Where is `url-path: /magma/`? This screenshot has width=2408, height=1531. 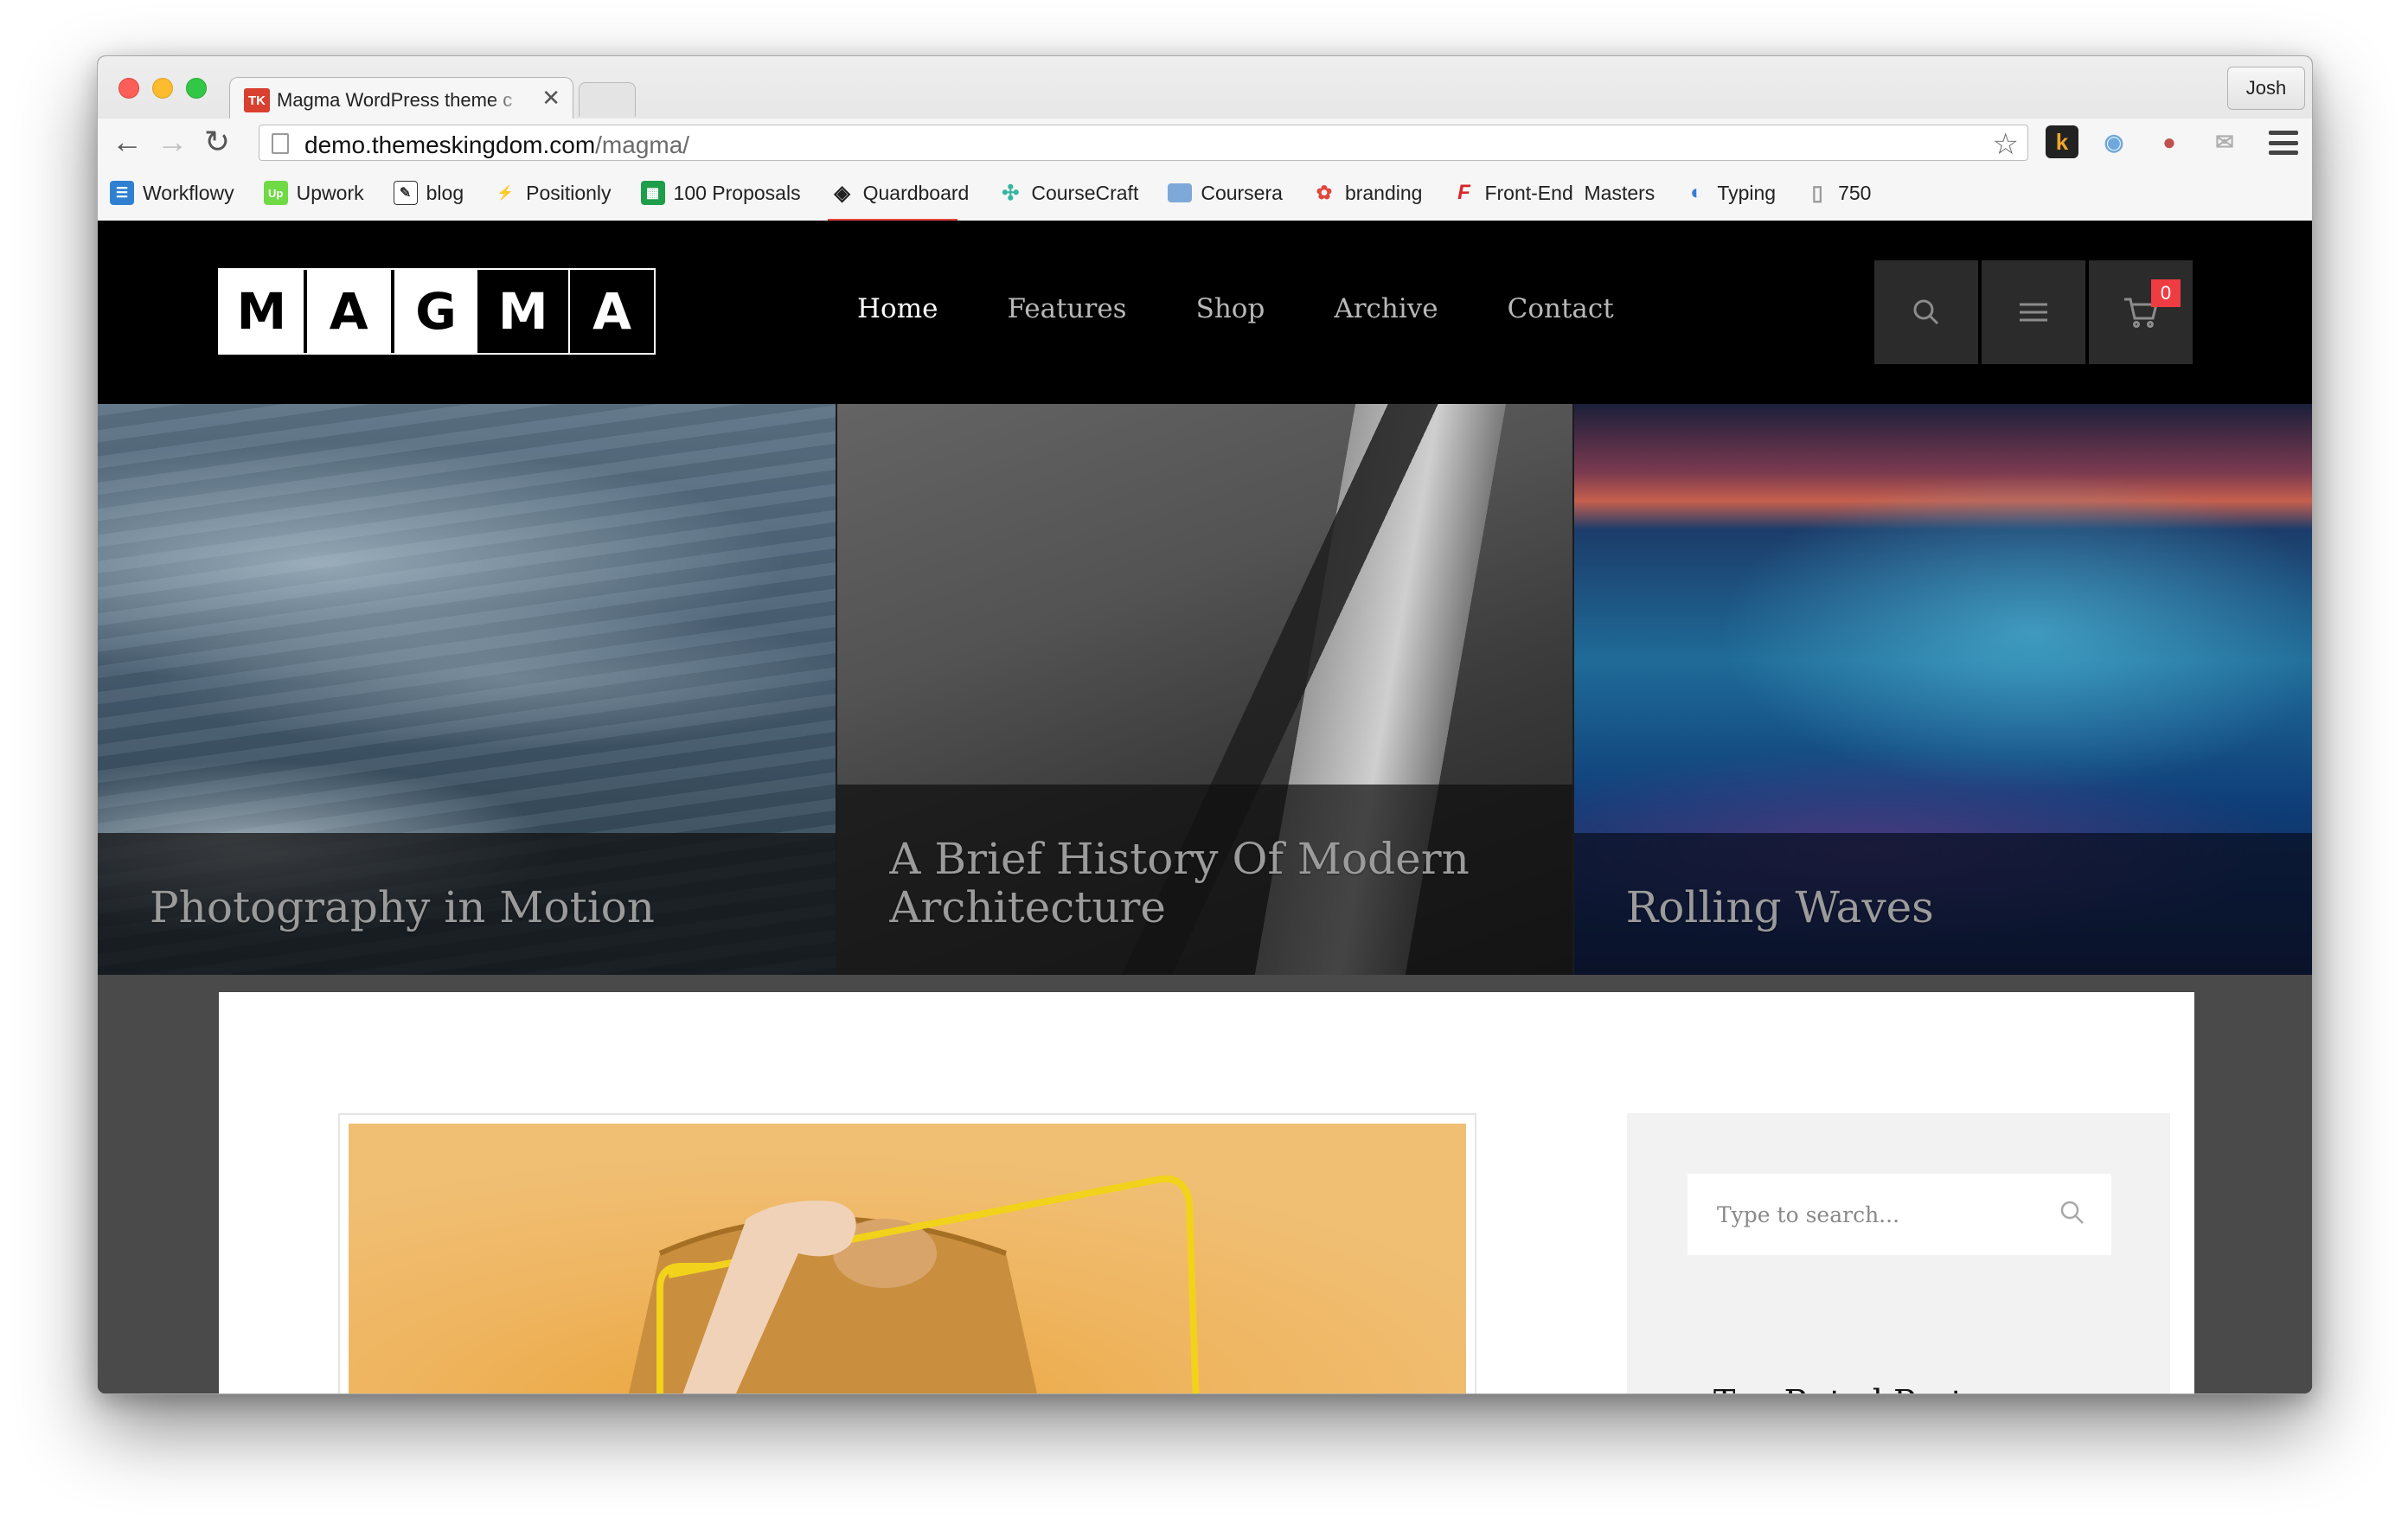 url-path: /magma/ is located at coordinates (642, 144).